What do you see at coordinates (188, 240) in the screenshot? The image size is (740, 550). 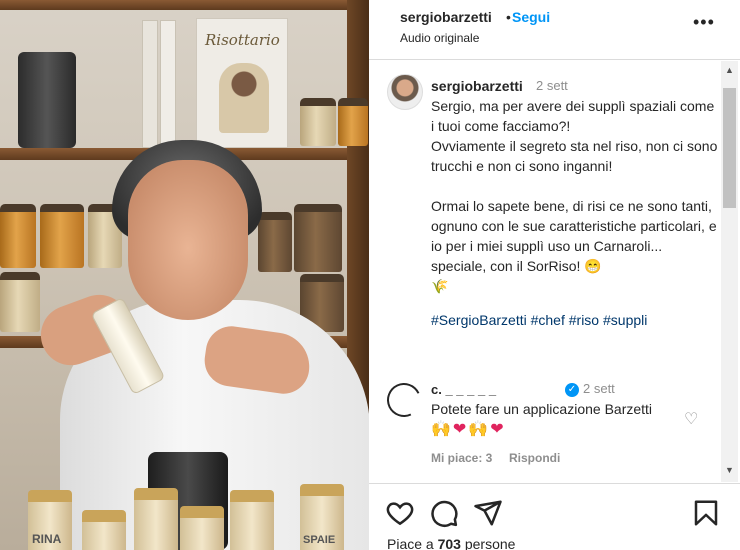 I see `chef-face` at bounding box center [188, 240].